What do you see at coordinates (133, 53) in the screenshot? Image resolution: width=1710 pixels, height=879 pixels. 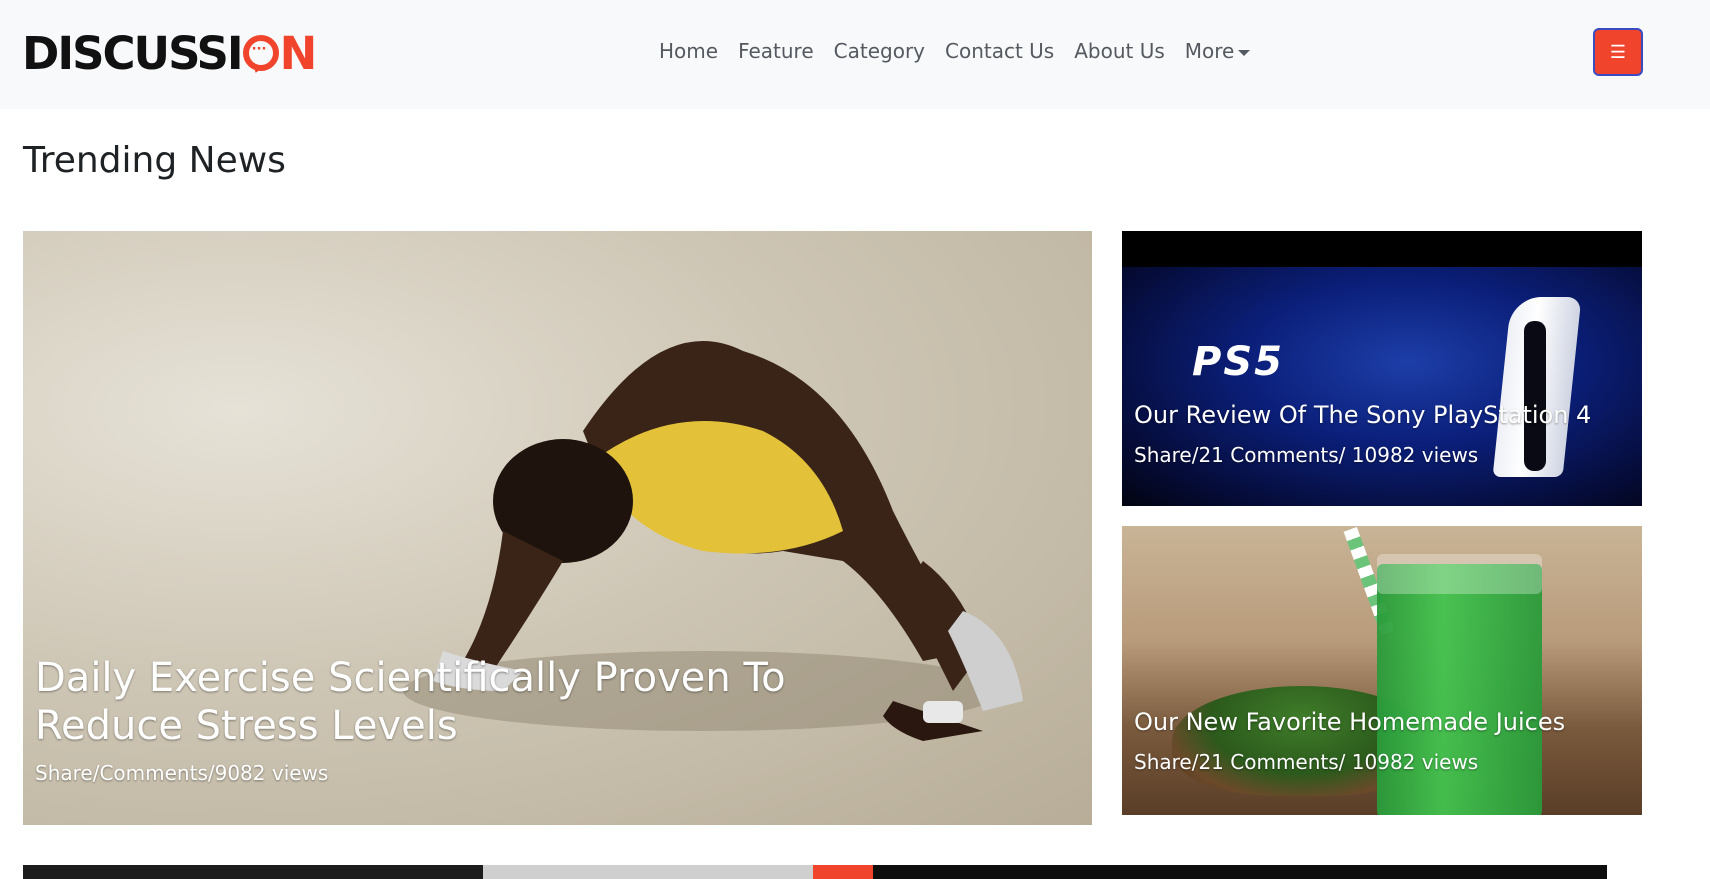 I see `logo-text-prefix: DISCUSSI` at bounding box center [133, 53].